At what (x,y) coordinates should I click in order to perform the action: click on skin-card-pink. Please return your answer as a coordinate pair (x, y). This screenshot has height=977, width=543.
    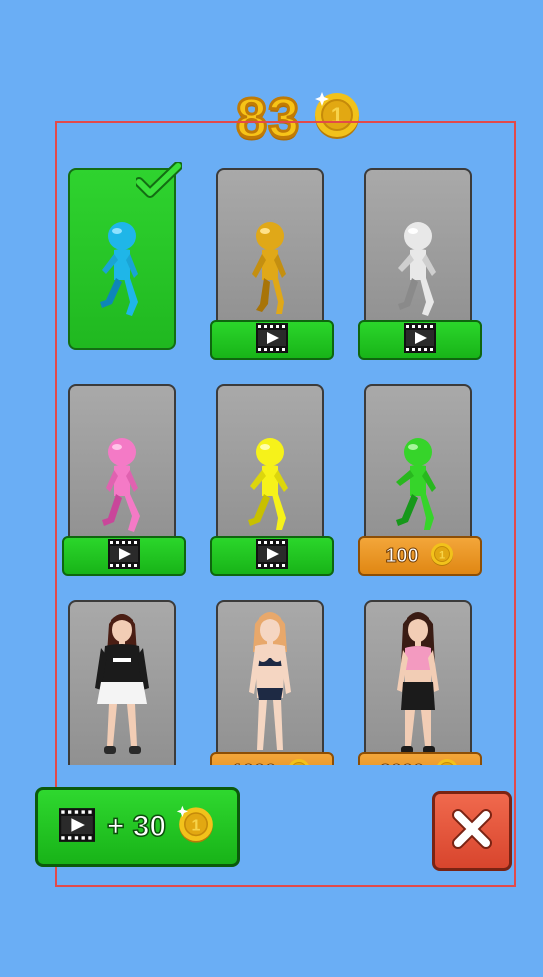
    Looking at the image, I should click on (124, 480).